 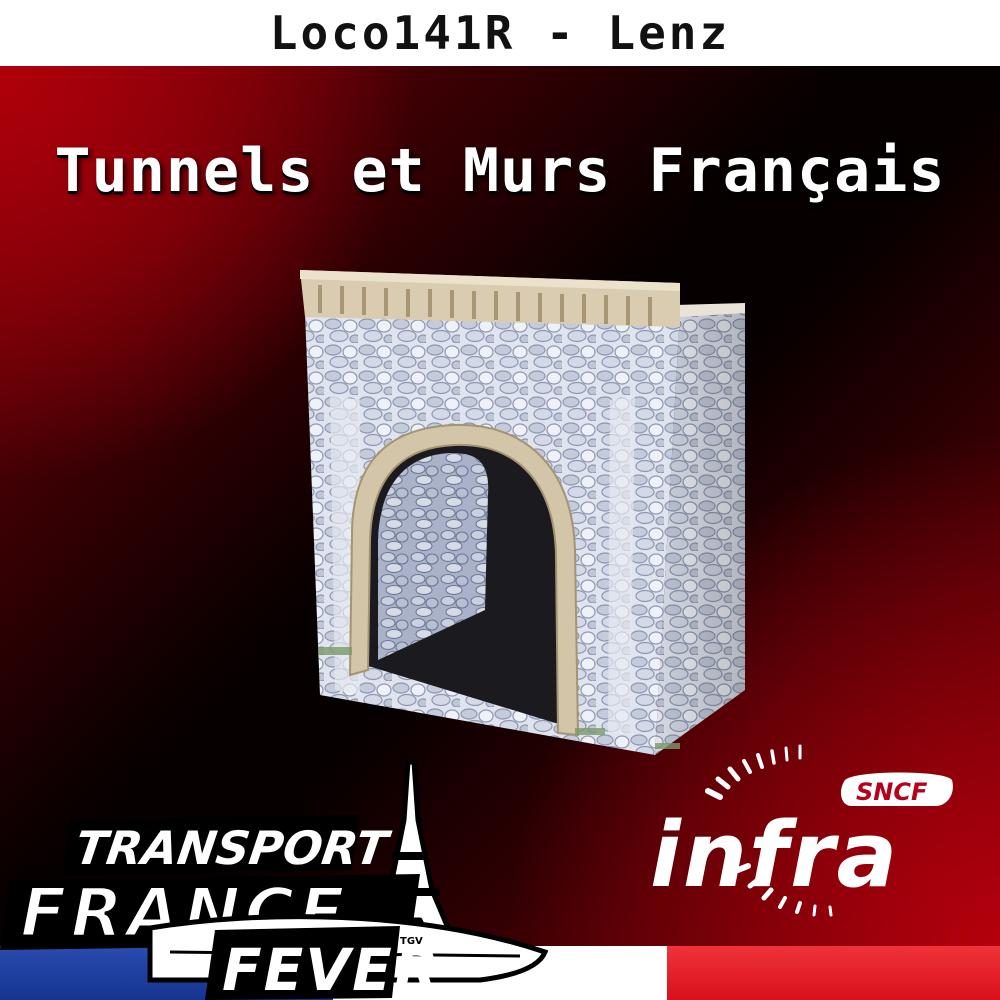 I want to click on sncf-badge-text: SNCF, so click(x=892, y=792).